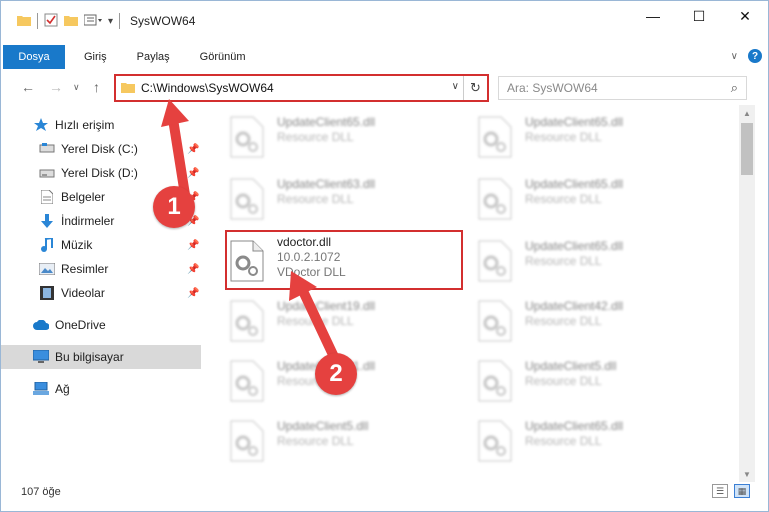 This screenshot has height=512, width=769. I want to click on maximize-button: ☐, so click(699, 16).